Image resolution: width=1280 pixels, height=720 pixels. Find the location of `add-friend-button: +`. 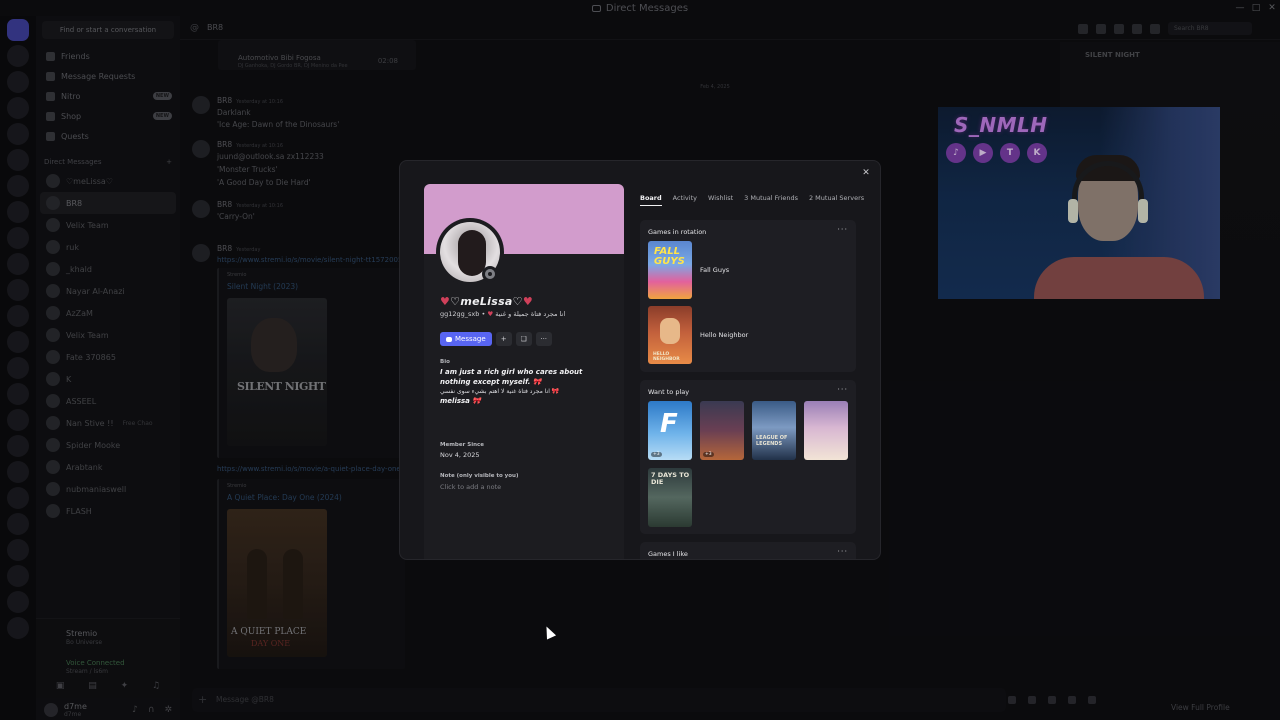

add-friend-button: + is located at coordinates (503, 339).